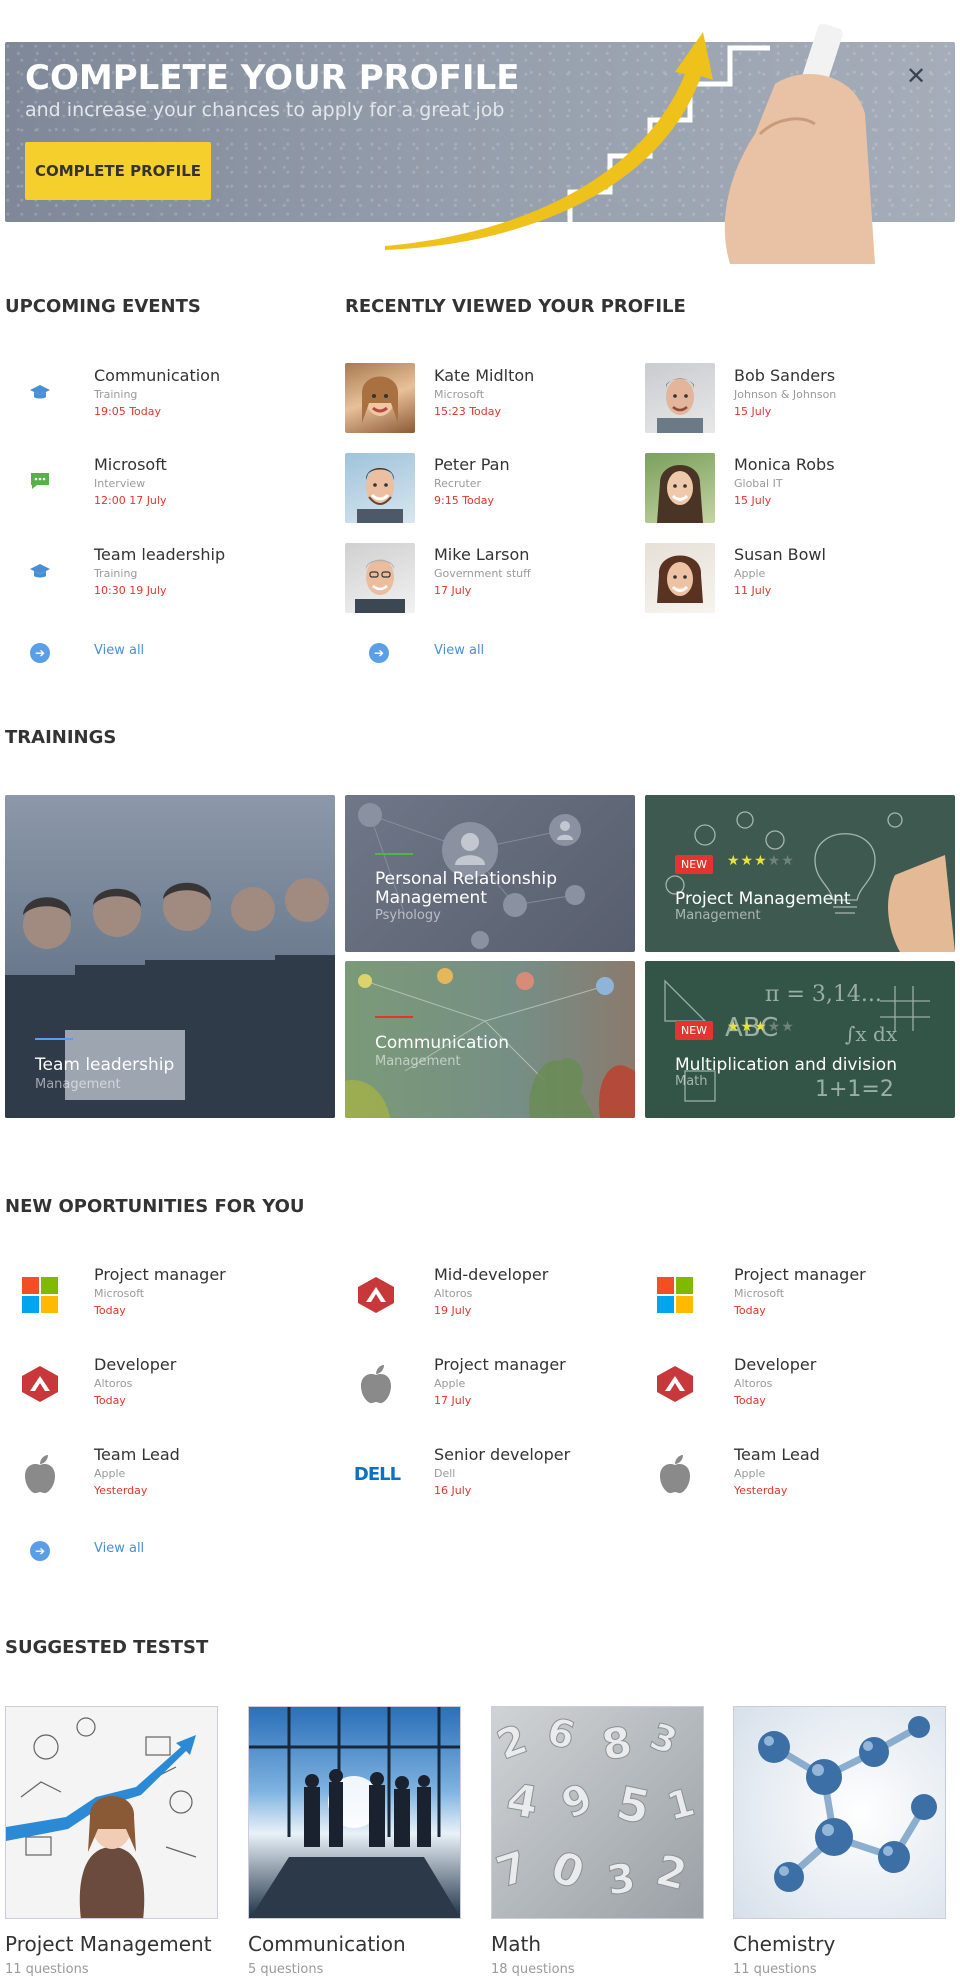 The image size is (960, 1983). What do you see at coordinates (800, 873) in the screenshot?
I see `training-card-project-management: NEW ★★★★★ Project Management Management` at bounding box center [800, 873].